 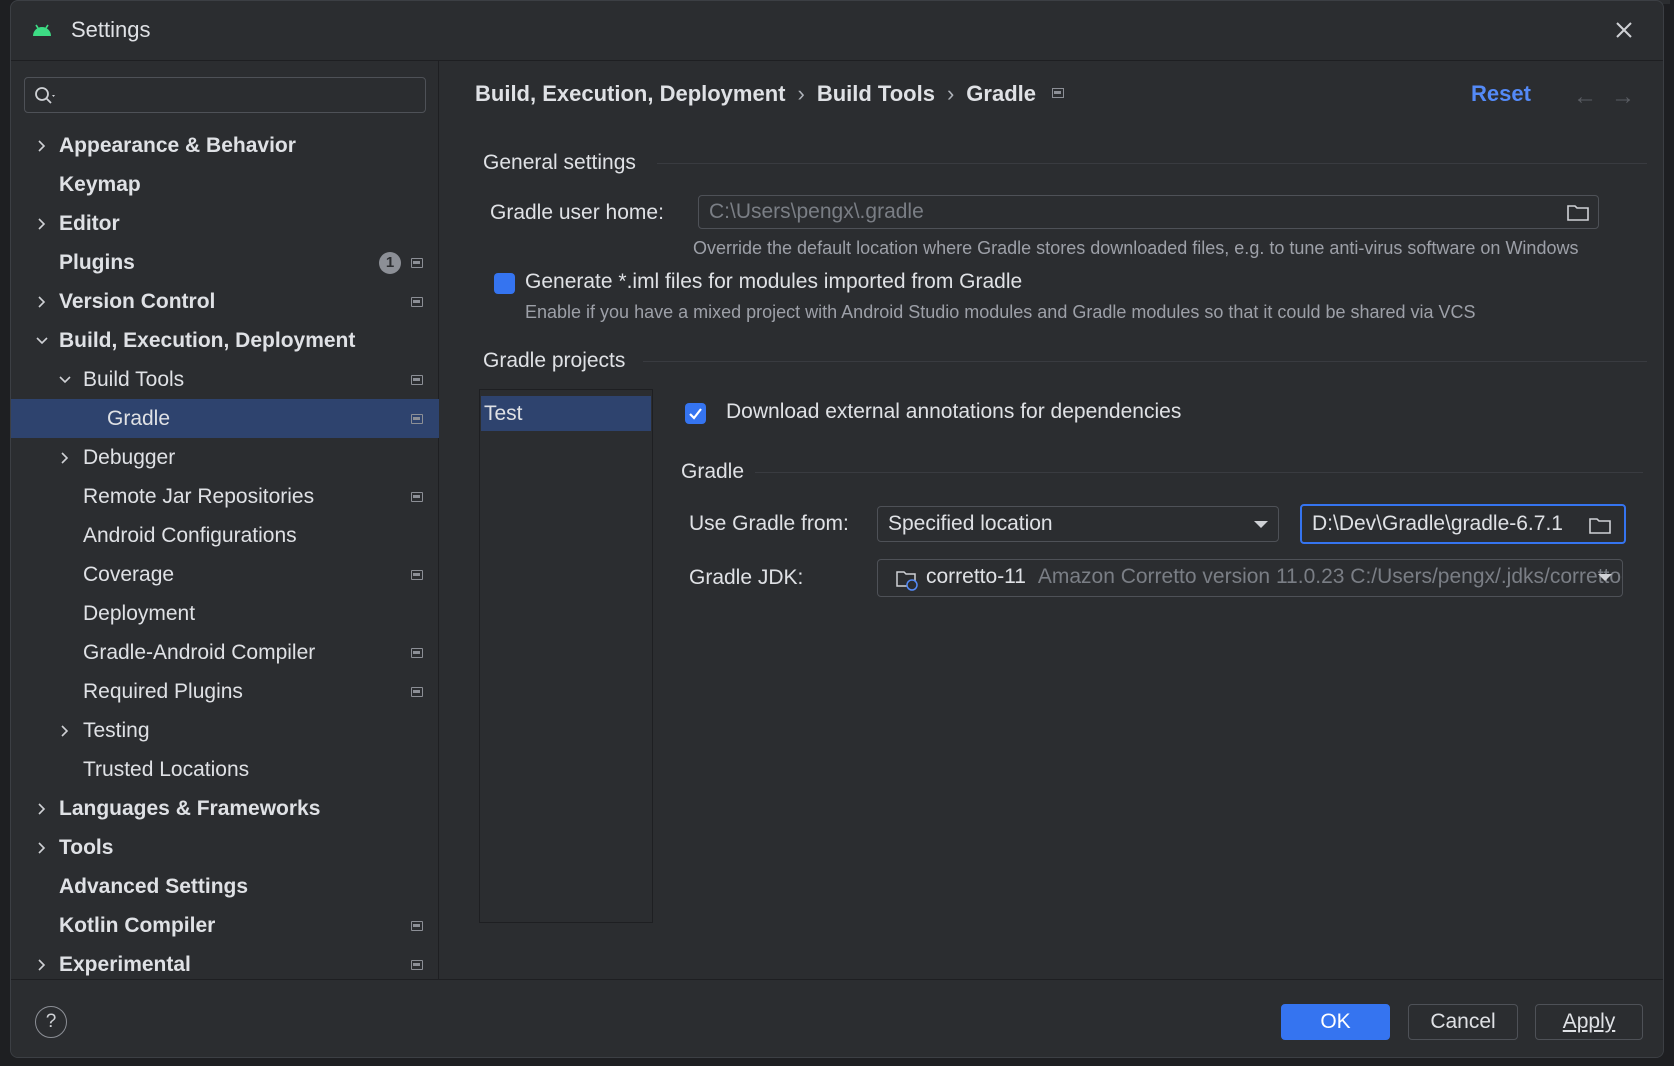 What do you see at coordinates (51, 1022) in the screenshot?
I see `help-button: ?` at bounding box center [51, 1022].